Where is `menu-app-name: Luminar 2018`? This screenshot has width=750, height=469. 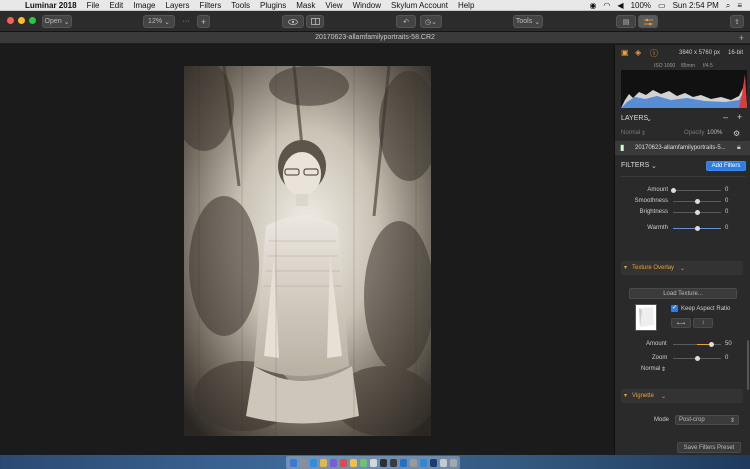 menu-app-name: Luminar 2018 is located at coordinates (51, 5).